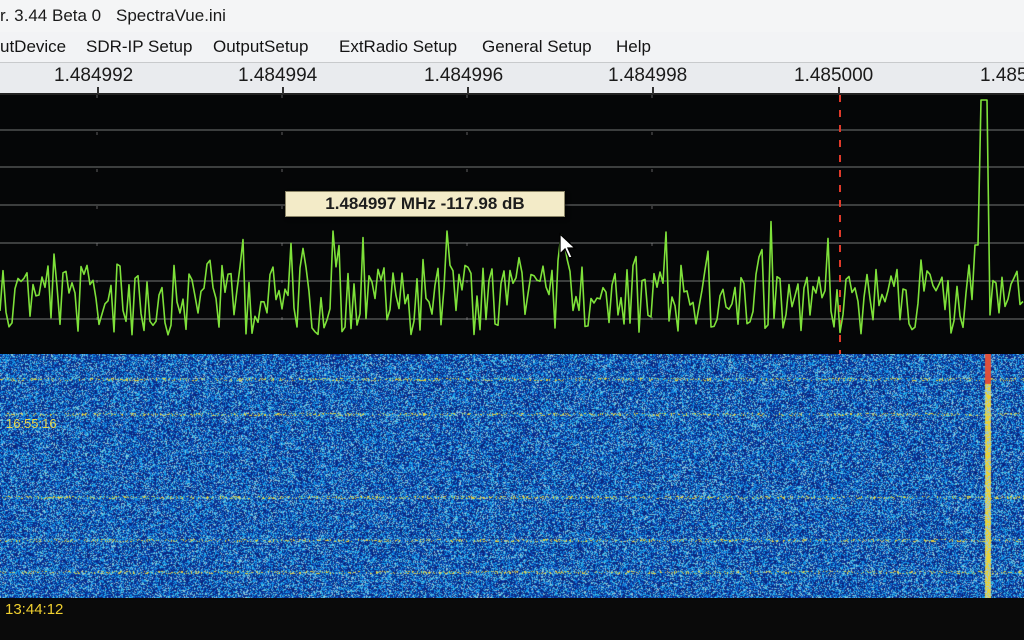 This screenshot has width=1024, height=640. What do you see at coordinates (171, 15) in the screenshot?
I see `config-file-name: SpectraVue.ini` at bounding box center [171, 15].